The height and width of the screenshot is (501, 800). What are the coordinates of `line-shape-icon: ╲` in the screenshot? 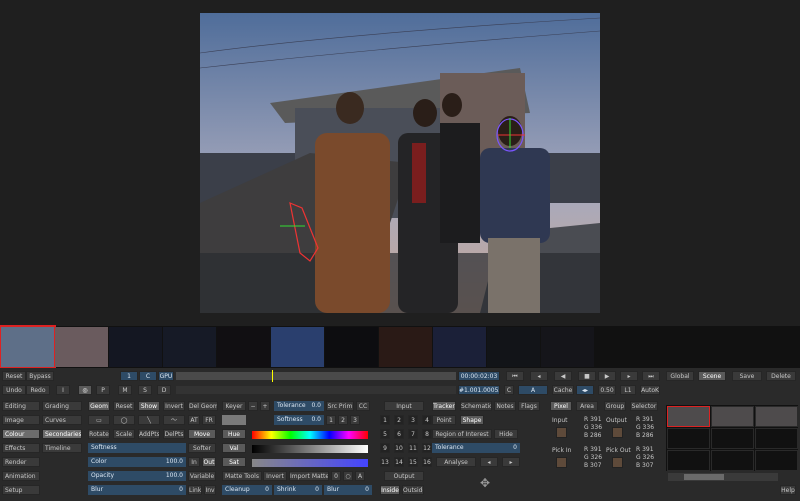 It's located at (149, 420).